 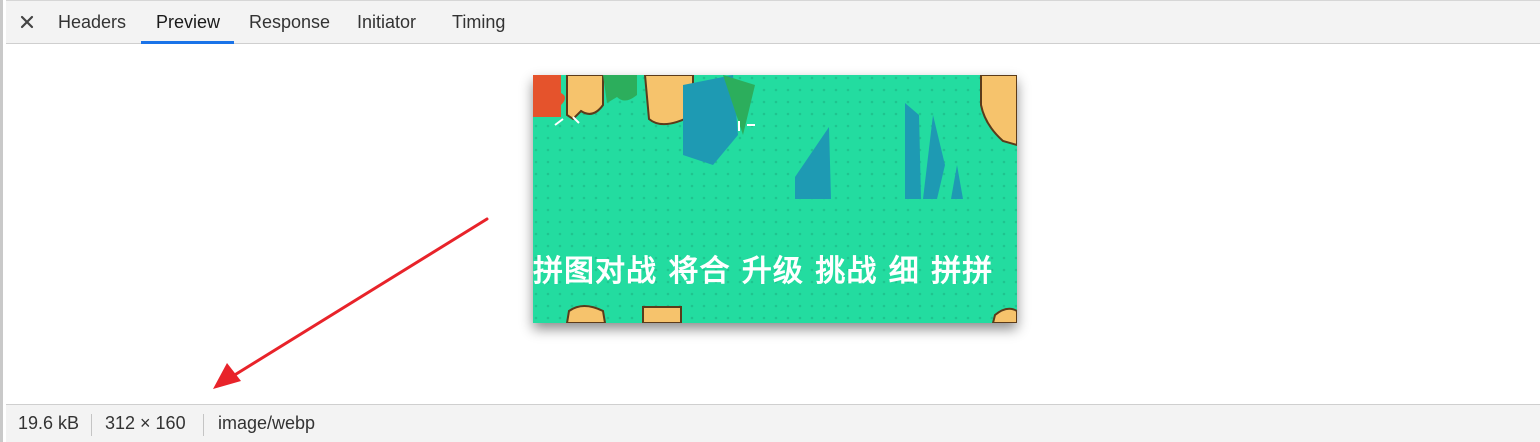 I want to click on tab-response: Response, so click(x=289, y=22).